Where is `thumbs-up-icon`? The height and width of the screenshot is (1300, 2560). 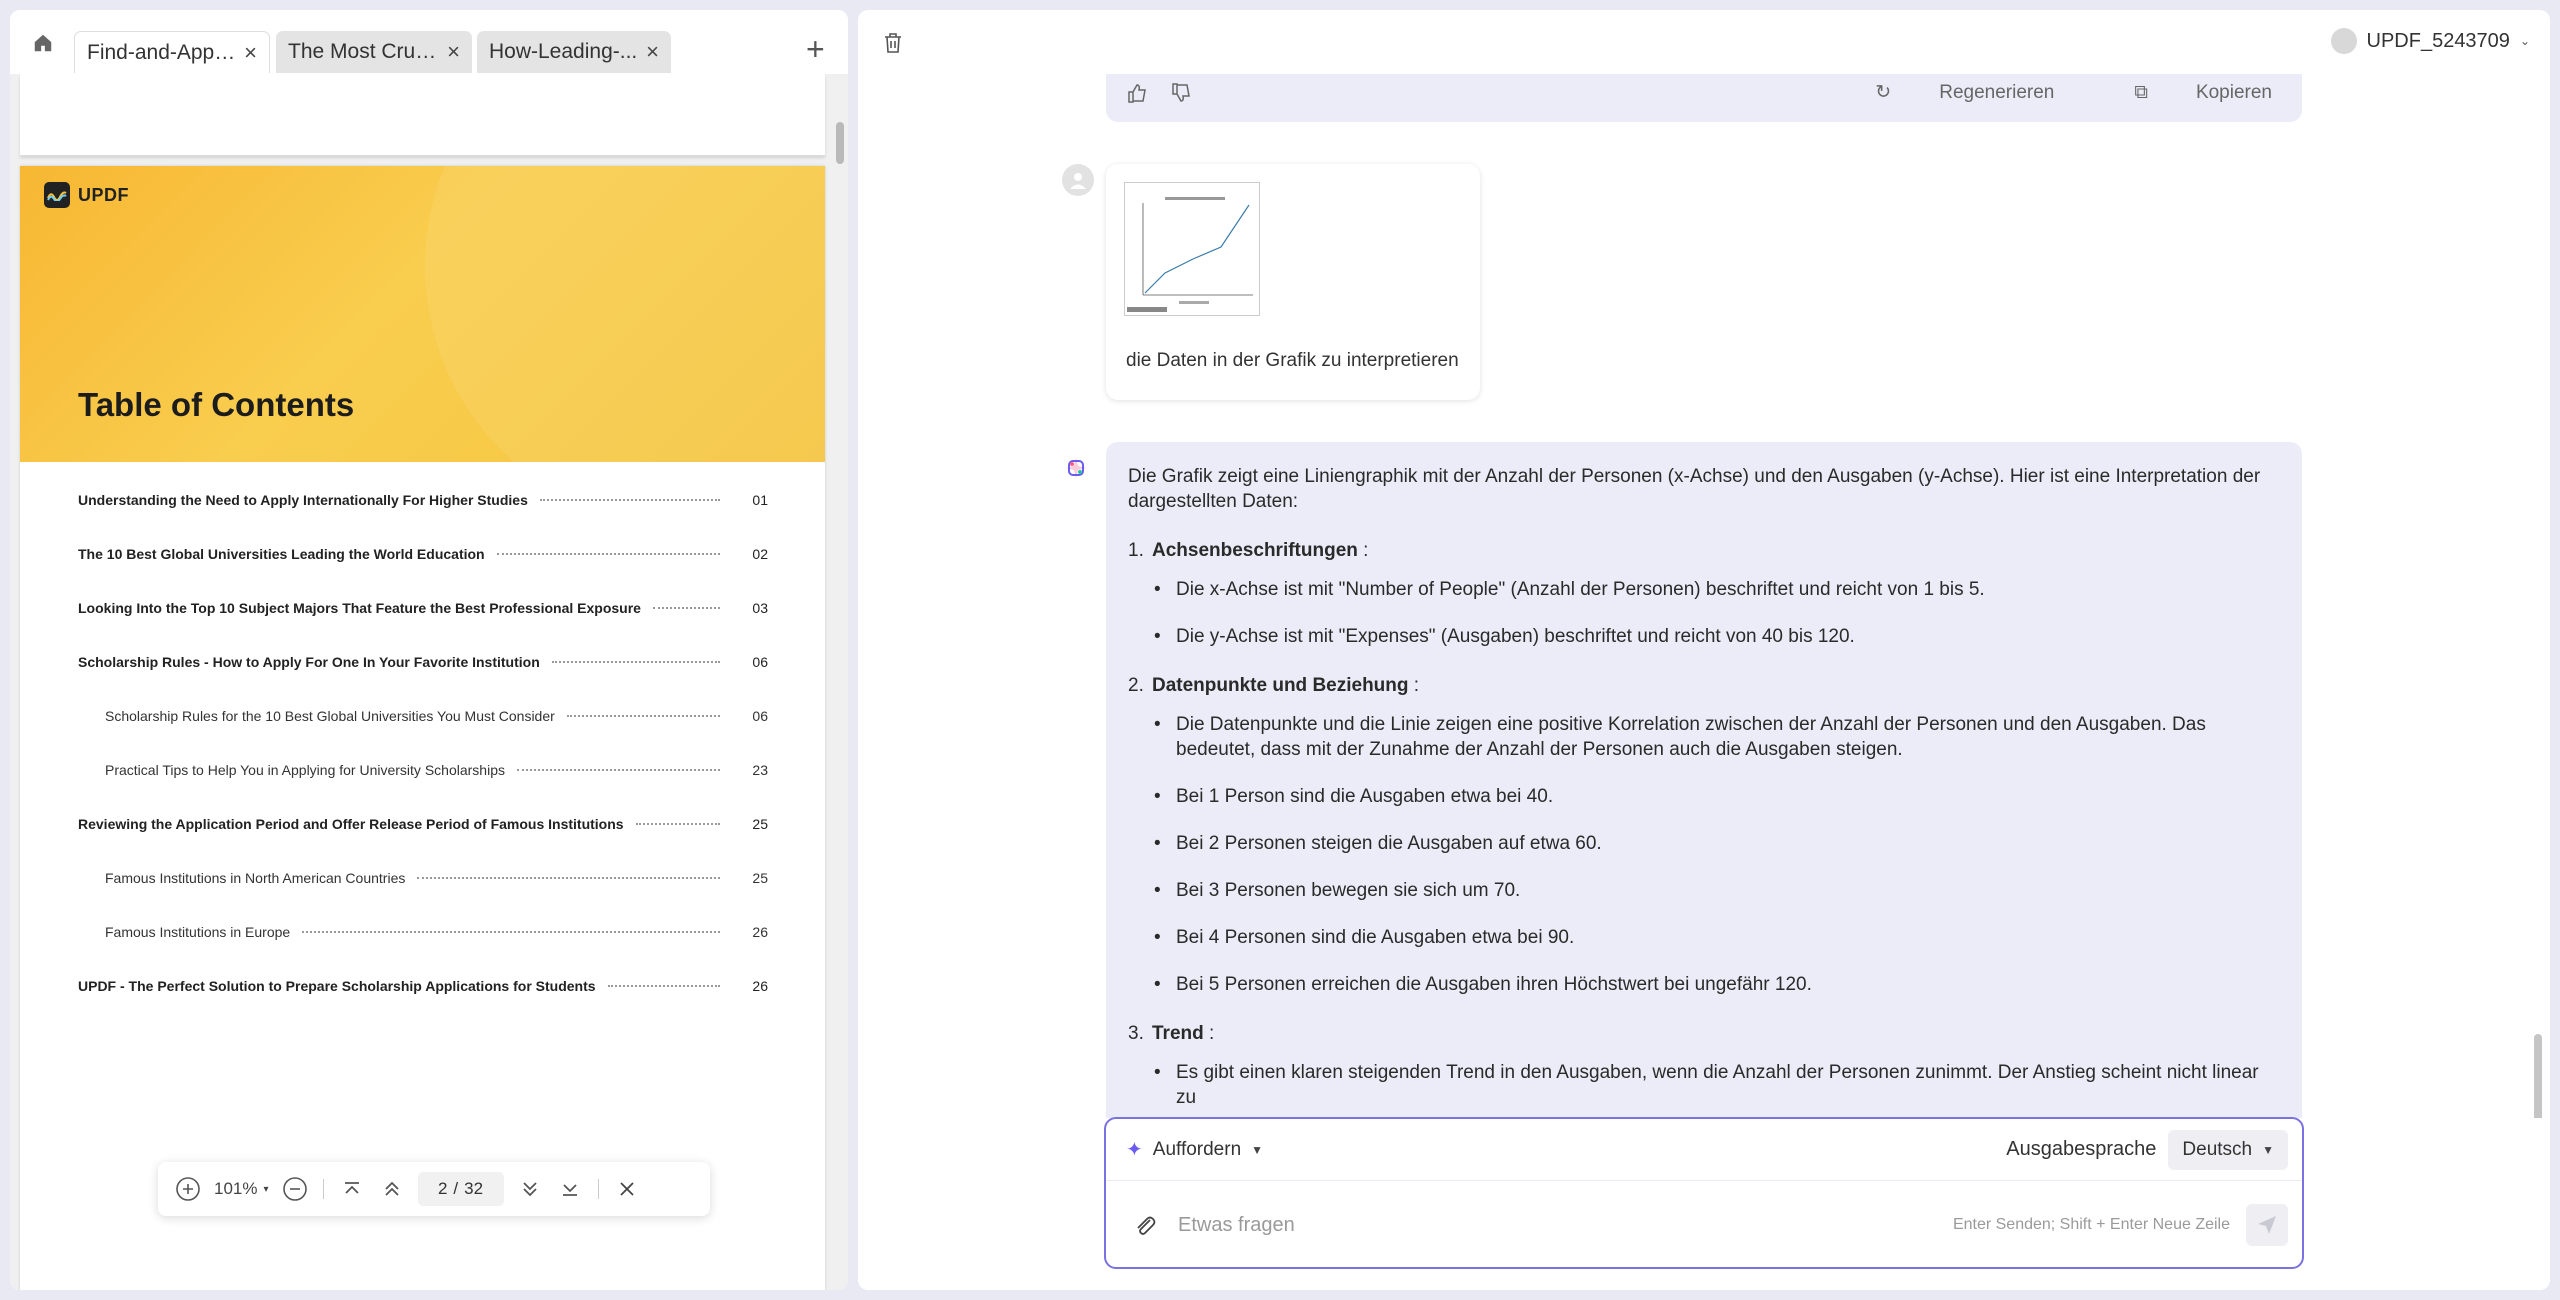 thumbs-up-icon is located at coordinates (1137, 93).